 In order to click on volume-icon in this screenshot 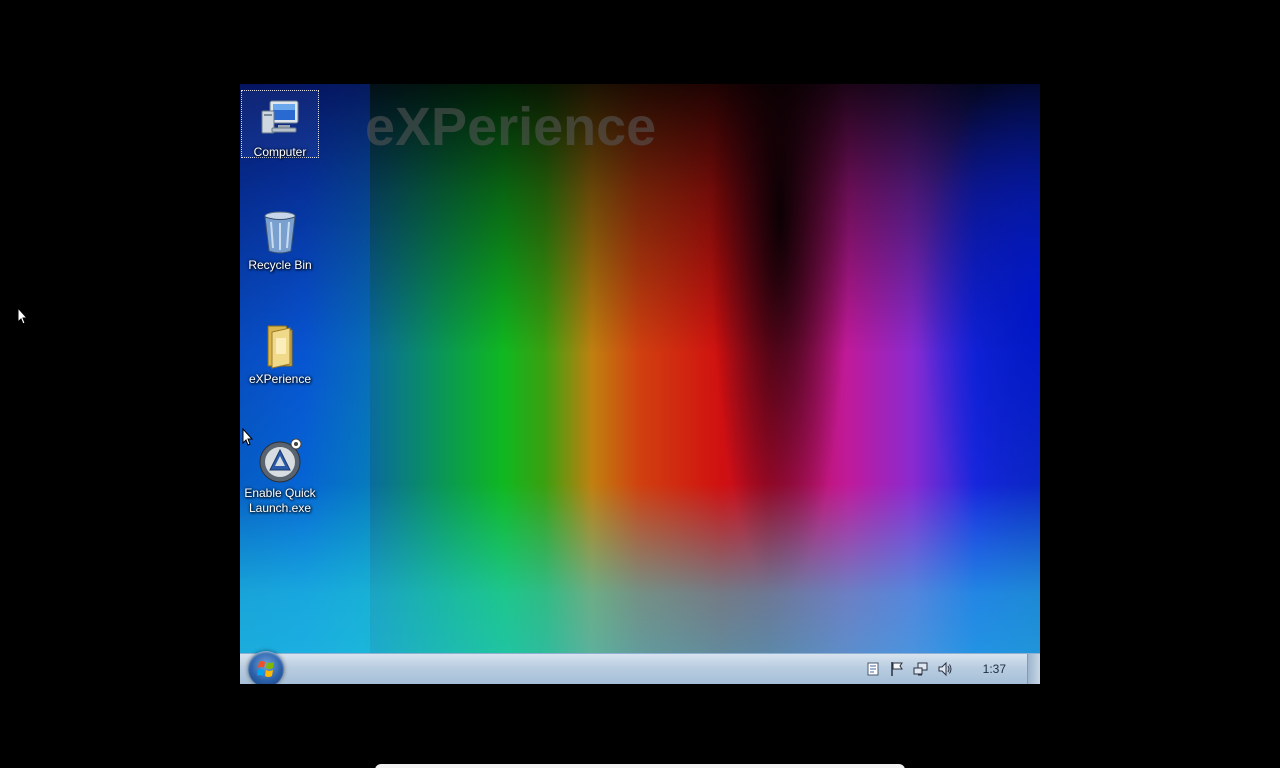, I will do `click(945, 669)`.